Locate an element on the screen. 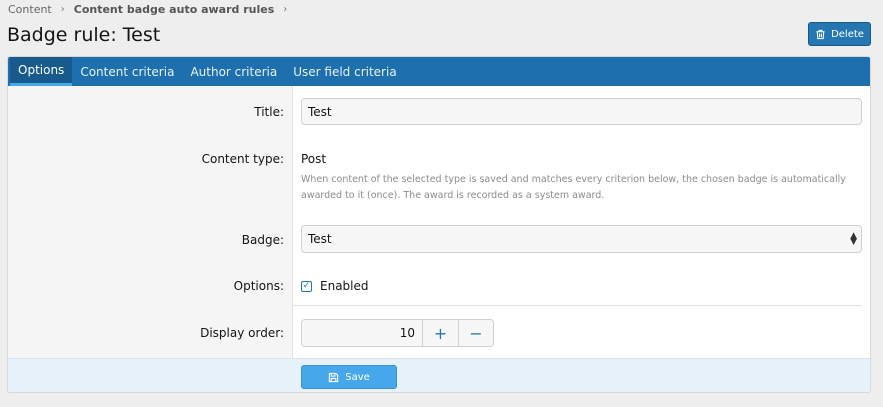 This screenshot has height=407, width=883. display-order-input: 10 is located at coordinates (362, 333).